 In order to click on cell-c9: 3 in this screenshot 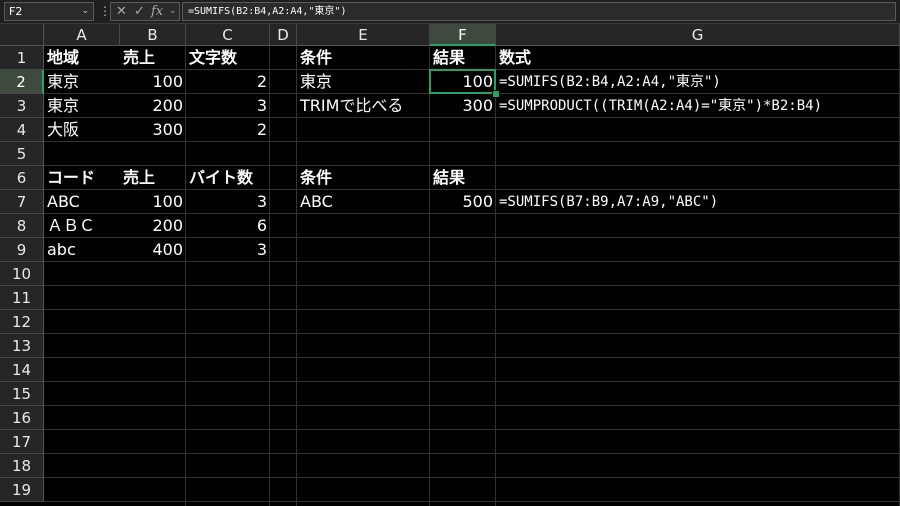, I will do `click(228, 250)`.